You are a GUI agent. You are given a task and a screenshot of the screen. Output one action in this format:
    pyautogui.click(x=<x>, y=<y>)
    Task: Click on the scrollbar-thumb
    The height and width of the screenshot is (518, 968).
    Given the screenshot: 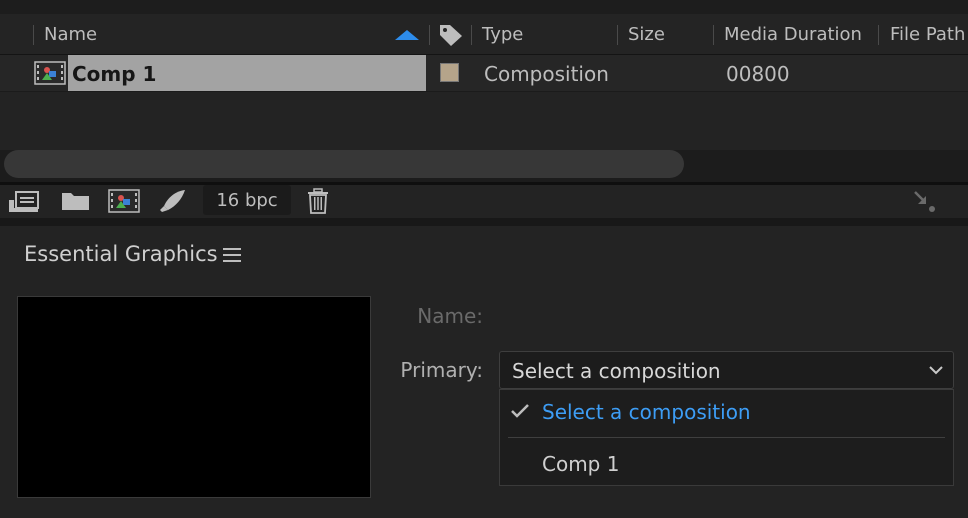 What is the action you would take?
    pyautogui.click(x=344, y=164)
    